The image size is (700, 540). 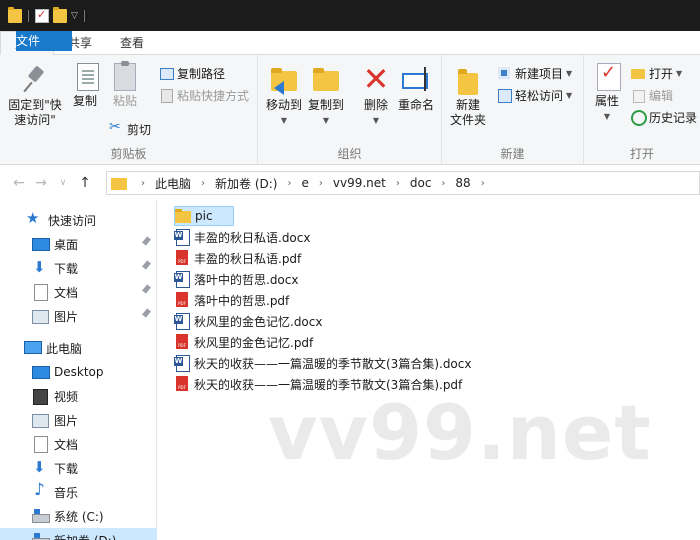 What do you see at coordinates (78, 468) in the screenshot?
I see `sidebar-item-downloads-pc: 下载` at bounding box center [78, 468].